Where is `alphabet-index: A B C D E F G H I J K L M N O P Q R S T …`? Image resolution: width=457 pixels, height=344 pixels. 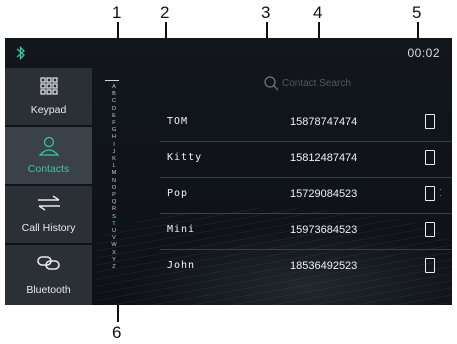 alphabet-index: A B C D E F G H I J K L M N O P Q R S T … is located at coordinates (112, 188).